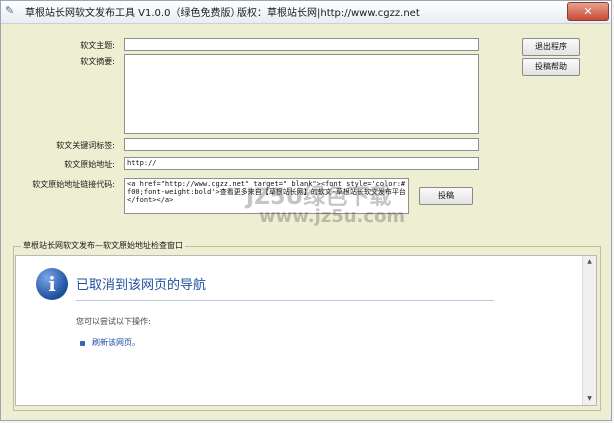 Image resolution: width=614 pixels, height=423 pixels. What do you see at coordinates (328, 13) in the screenshot?
I see `copyright-text: 版权：草根站长网|http://www.cgzz.net` at bounding box center [328, 13].